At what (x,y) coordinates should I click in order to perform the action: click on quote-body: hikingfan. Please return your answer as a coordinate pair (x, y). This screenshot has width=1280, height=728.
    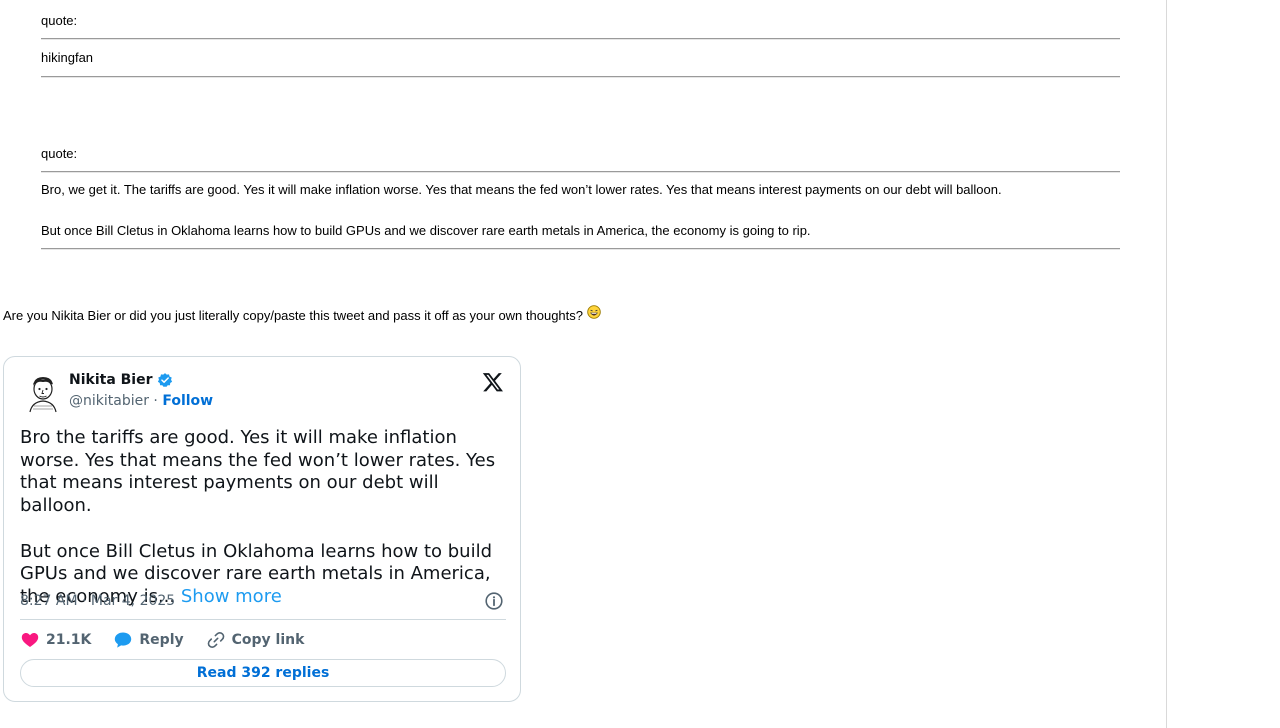
    Looking at the image, I should click on (67, 57).